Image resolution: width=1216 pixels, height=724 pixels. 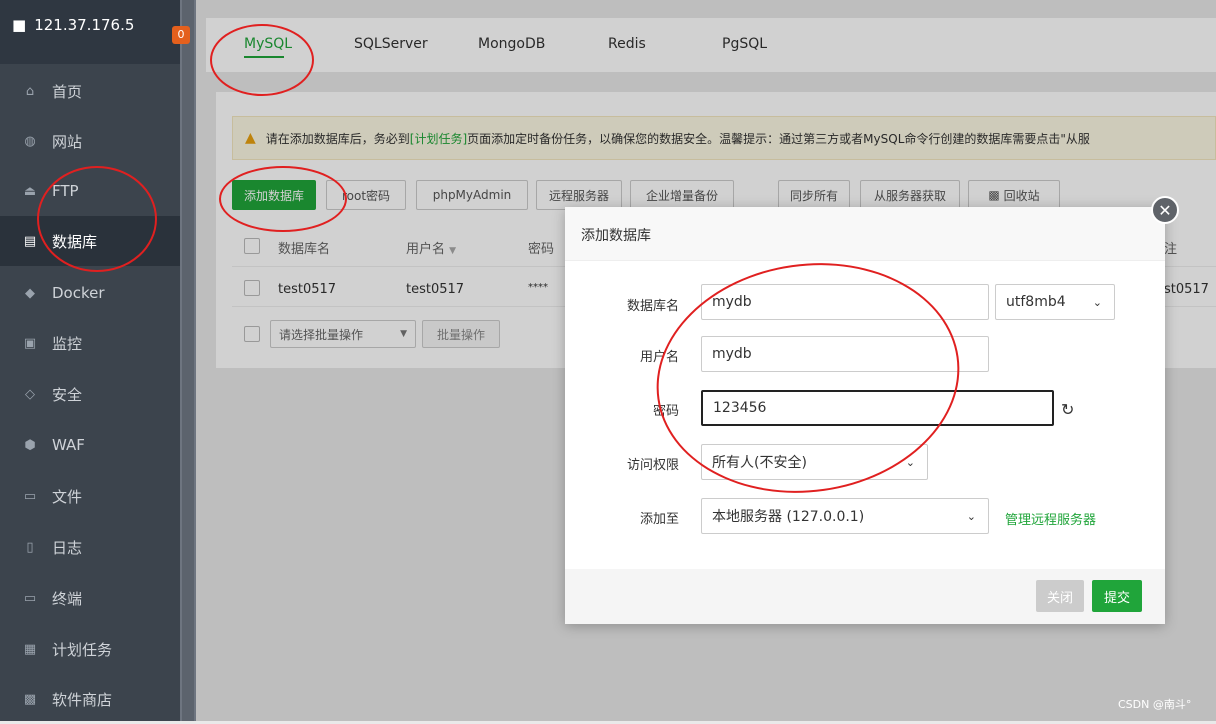 I want to click on close-icon: ✕, so click(x=1165, y=210).